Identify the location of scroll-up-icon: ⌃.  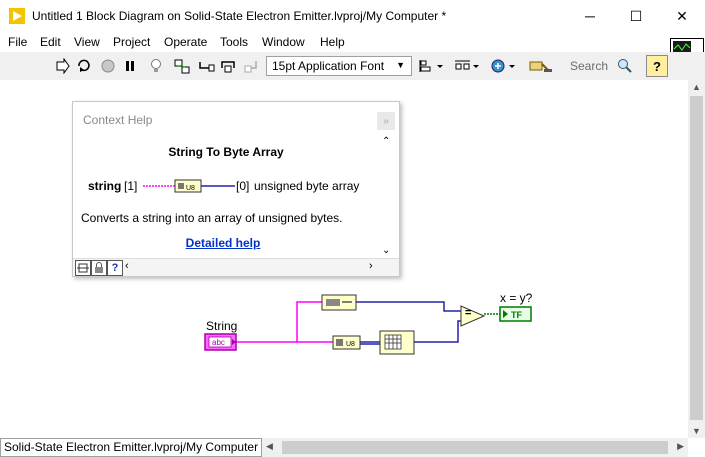
(386, 141).